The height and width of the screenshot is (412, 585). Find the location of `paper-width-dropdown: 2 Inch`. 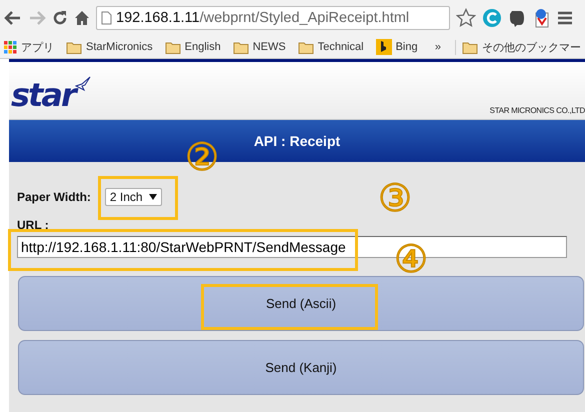

paper-width-dropdown: 2 Inch is located at coordinates (133, 197).